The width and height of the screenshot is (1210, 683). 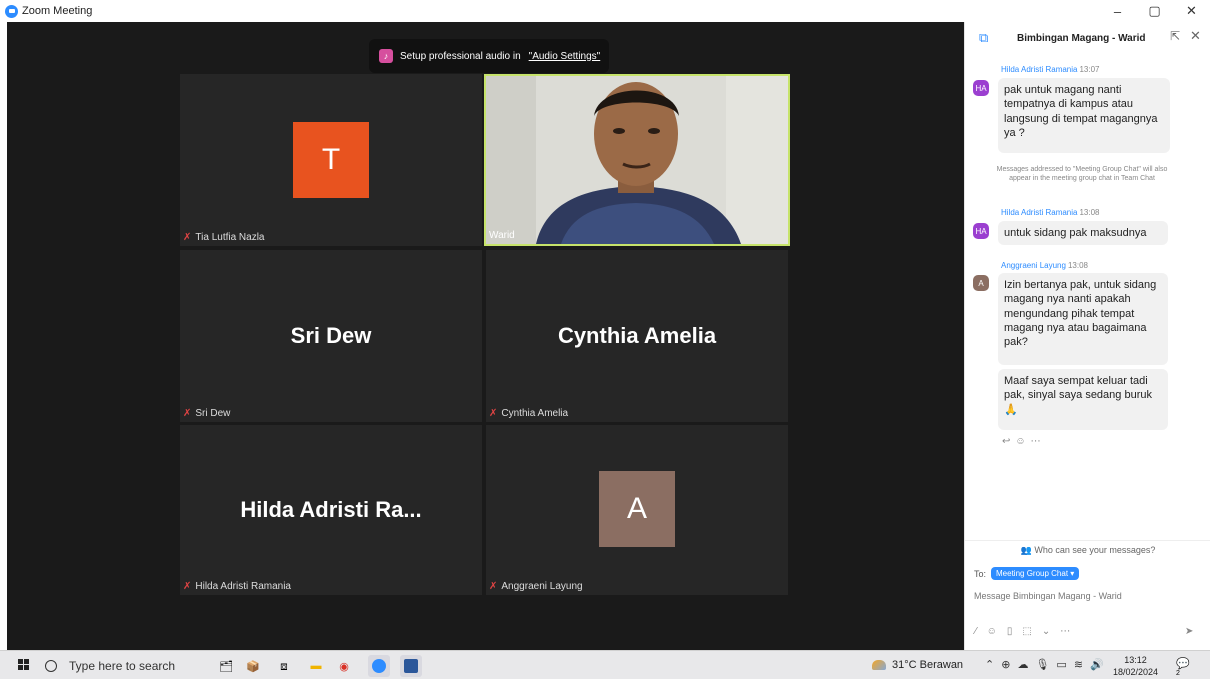 I want to click on audio-settings-link: "Audio Settings", so click(x=565, y=56).